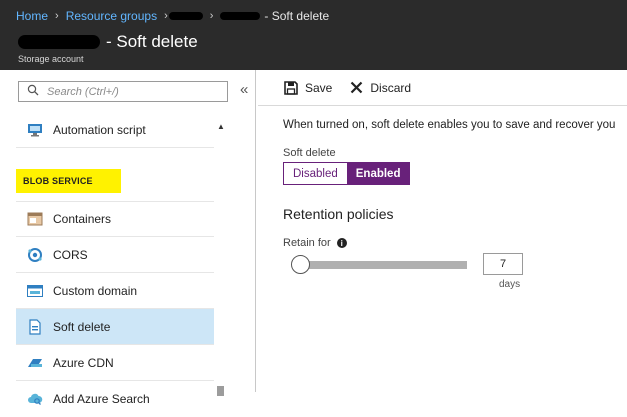  What do you see at coordinates (307, 243) in the screenshot?
I see `retain-for-text: Retain for` at bounding box center [307, 243].